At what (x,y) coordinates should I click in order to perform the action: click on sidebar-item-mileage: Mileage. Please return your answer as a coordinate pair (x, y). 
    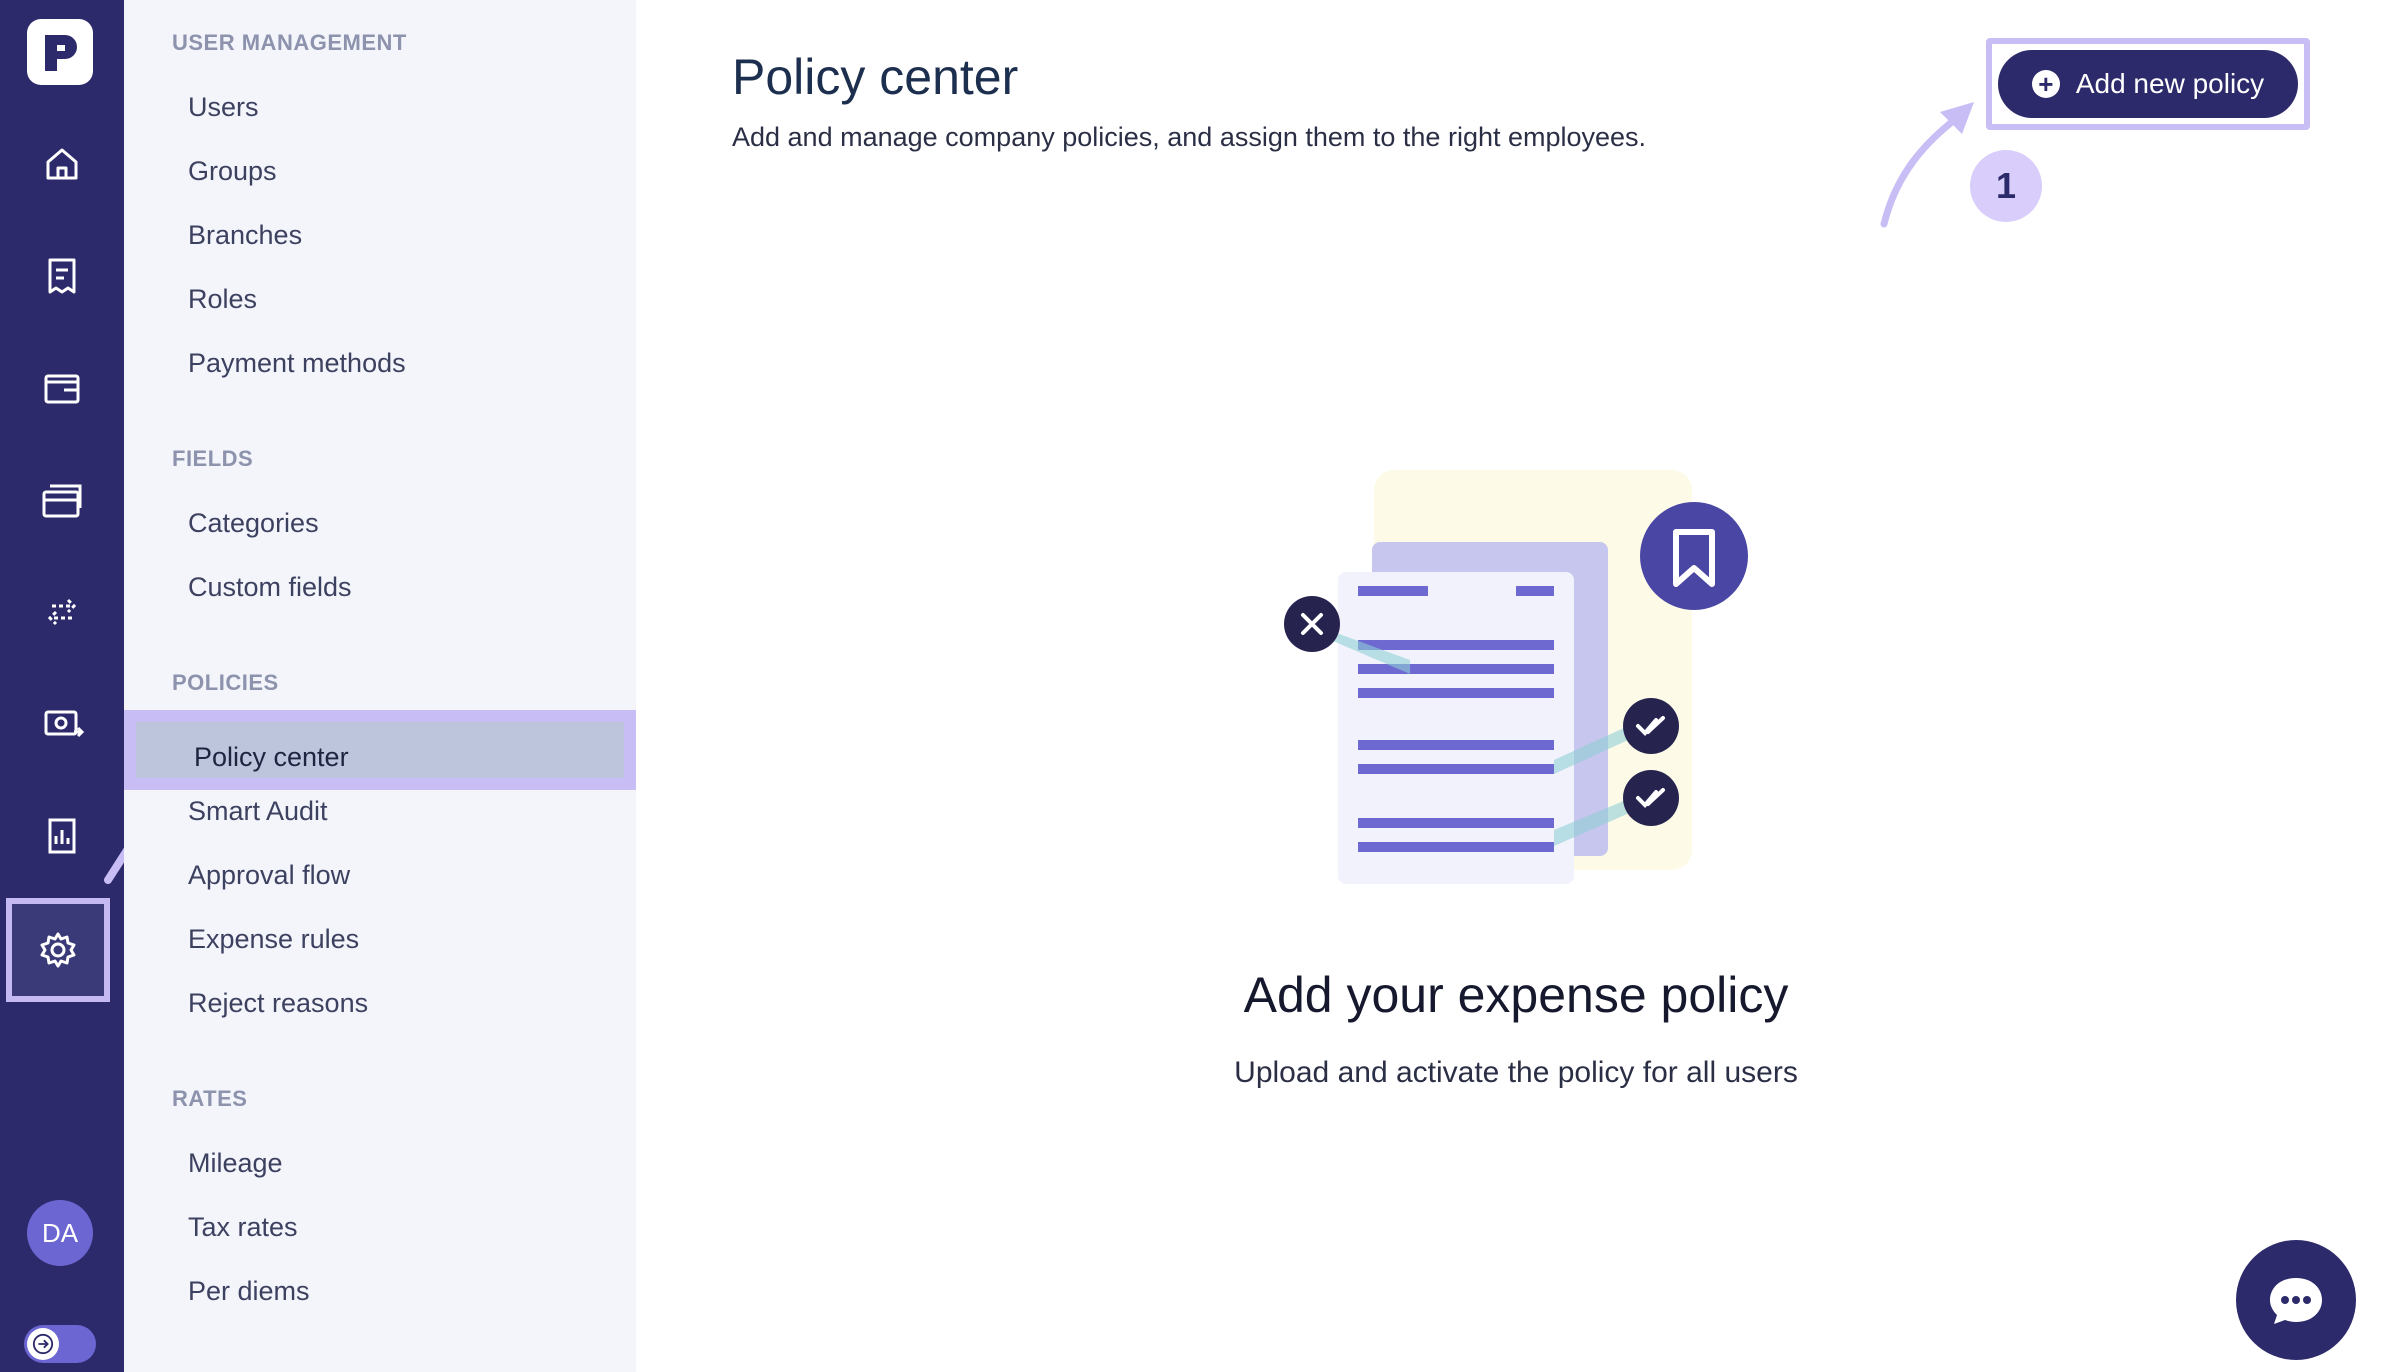
    Looking at the image, I should click on (235, 1163).